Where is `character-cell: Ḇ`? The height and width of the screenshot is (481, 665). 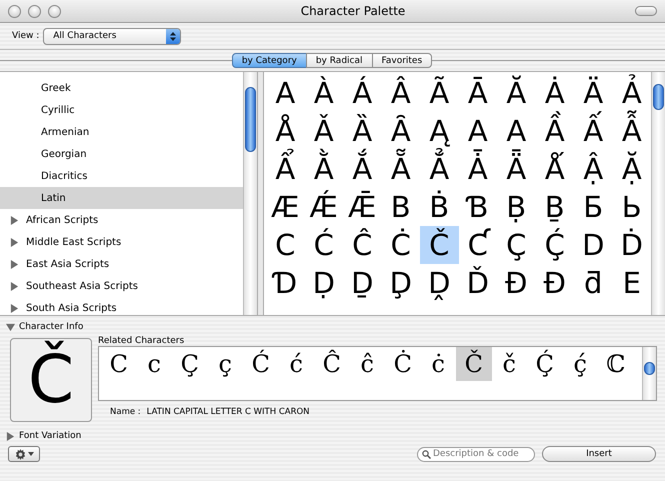 character-cell: Ḇ is located at coordinates (555, 207).